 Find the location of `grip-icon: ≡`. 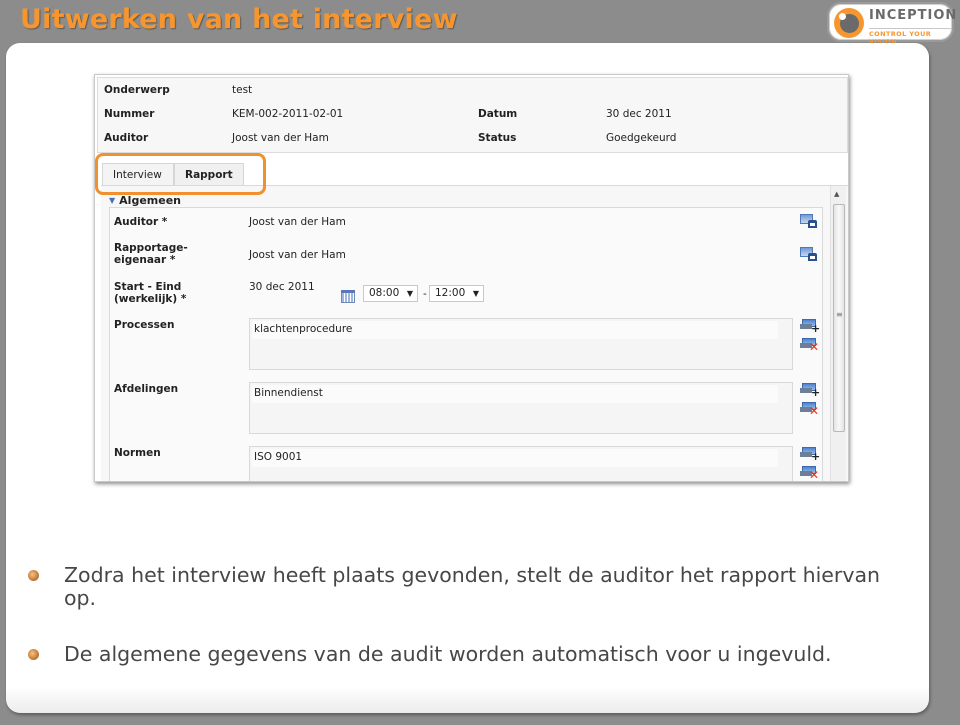

grip-icon: ≡ is located at coordinates (839, 314).